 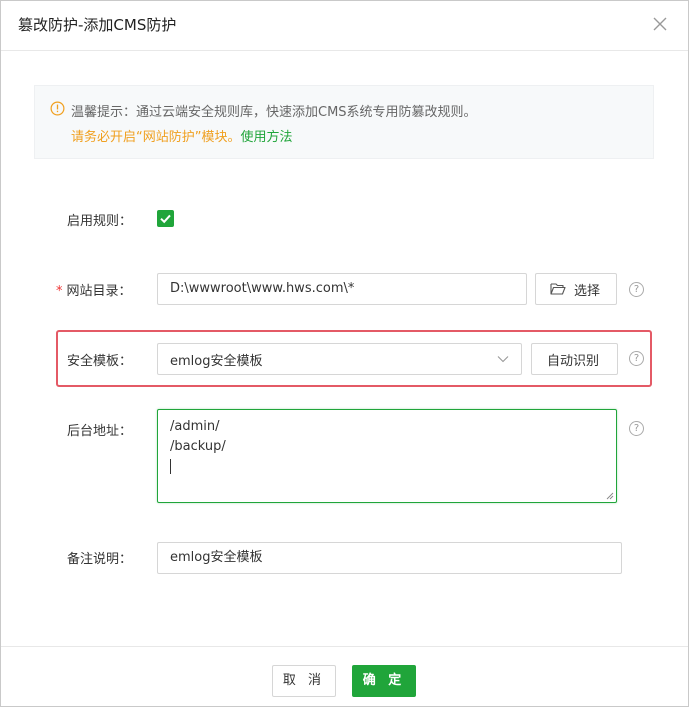 I want to click on notice-text: 温馨提示：通过云端安全规则库，快速添加CMS系统专用防篡改规则。, so click(x=274, y=112).